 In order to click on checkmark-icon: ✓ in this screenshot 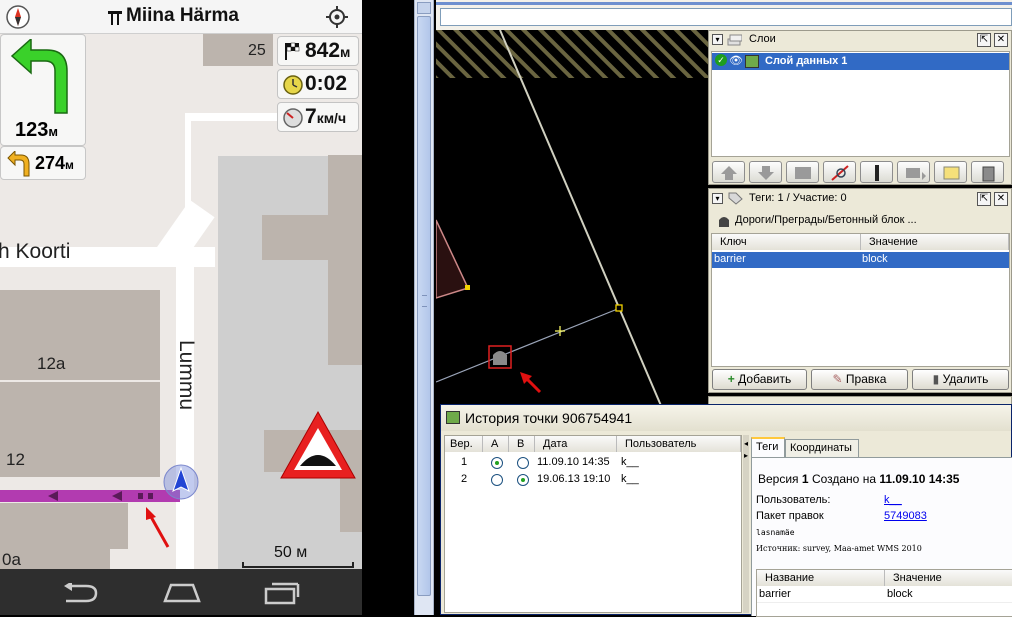, I will do `click(721, 60)`.